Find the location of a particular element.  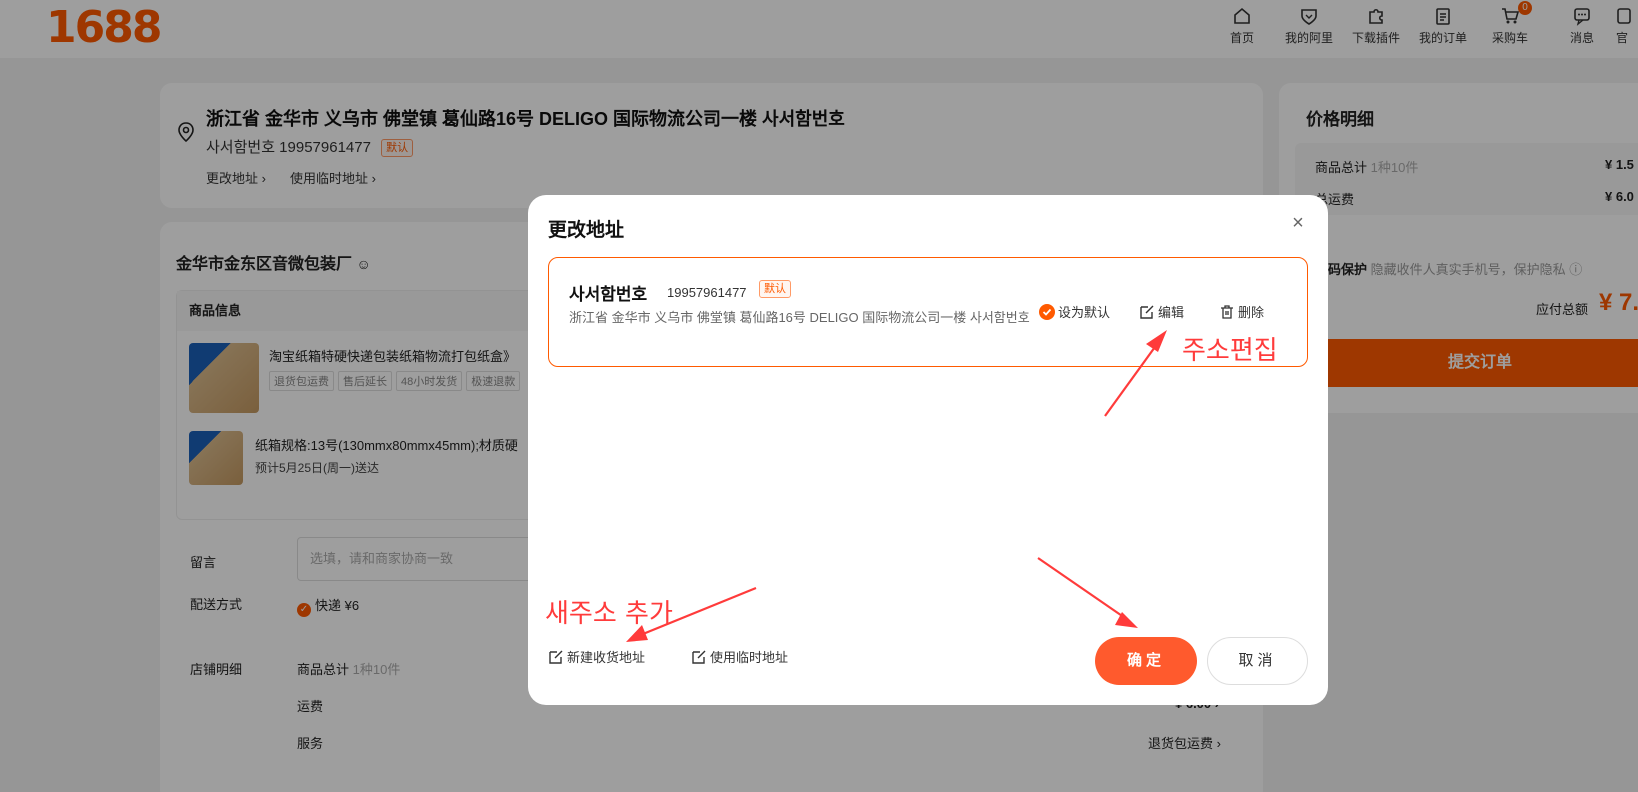

add-annotation: 새주소 추가 is located at coordinates (609, 614).